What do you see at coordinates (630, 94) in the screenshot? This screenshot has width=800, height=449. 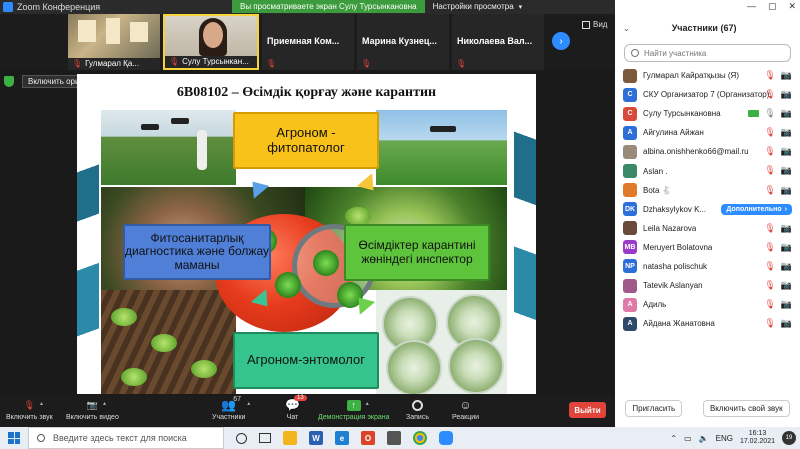 I see `avatar: С` at bounding box center [630, 94].